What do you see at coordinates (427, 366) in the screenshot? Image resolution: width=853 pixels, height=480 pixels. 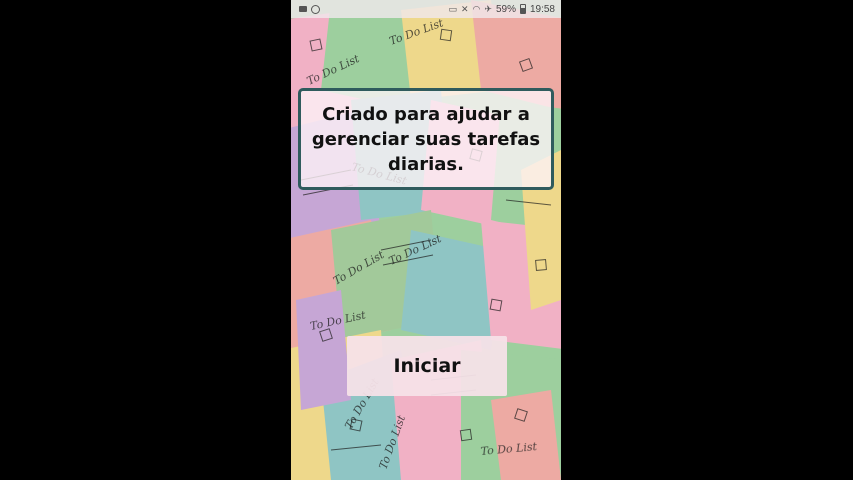 I see `start-button: Iniciar` at bounding box center [427, 366].